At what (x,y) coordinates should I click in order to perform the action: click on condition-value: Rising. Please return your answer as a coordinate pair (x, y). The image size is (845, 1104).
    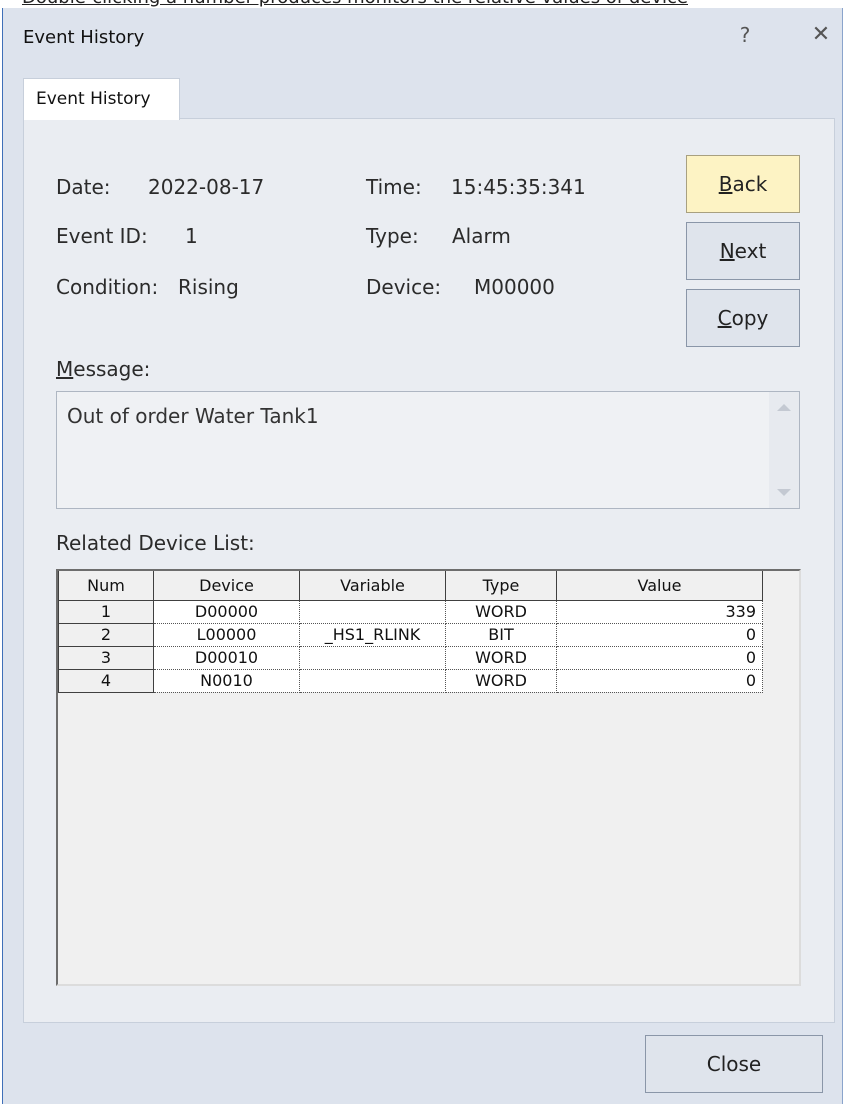
    Looking at the image, I should click on (208, 287).